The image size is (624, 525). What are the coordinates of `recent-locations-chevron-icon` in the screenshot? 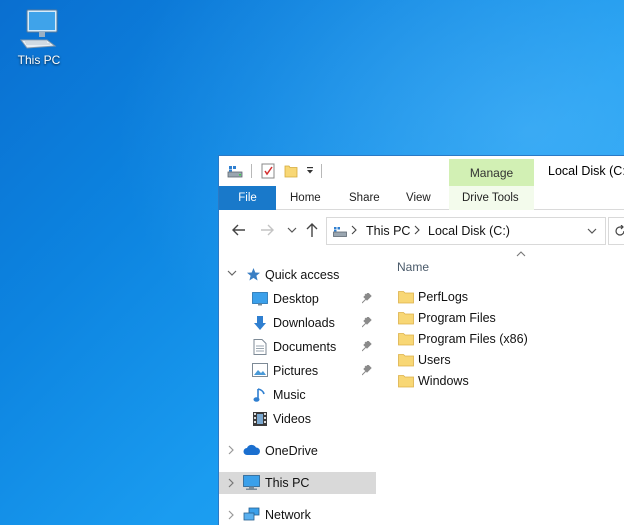 It's located at (292, 230).